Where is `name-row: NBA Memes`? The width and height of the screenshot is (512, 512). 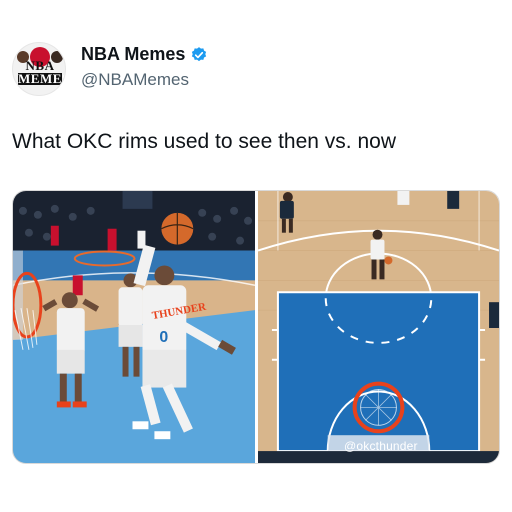 name-row: NBA Memes is located at coordinates (144, 54).